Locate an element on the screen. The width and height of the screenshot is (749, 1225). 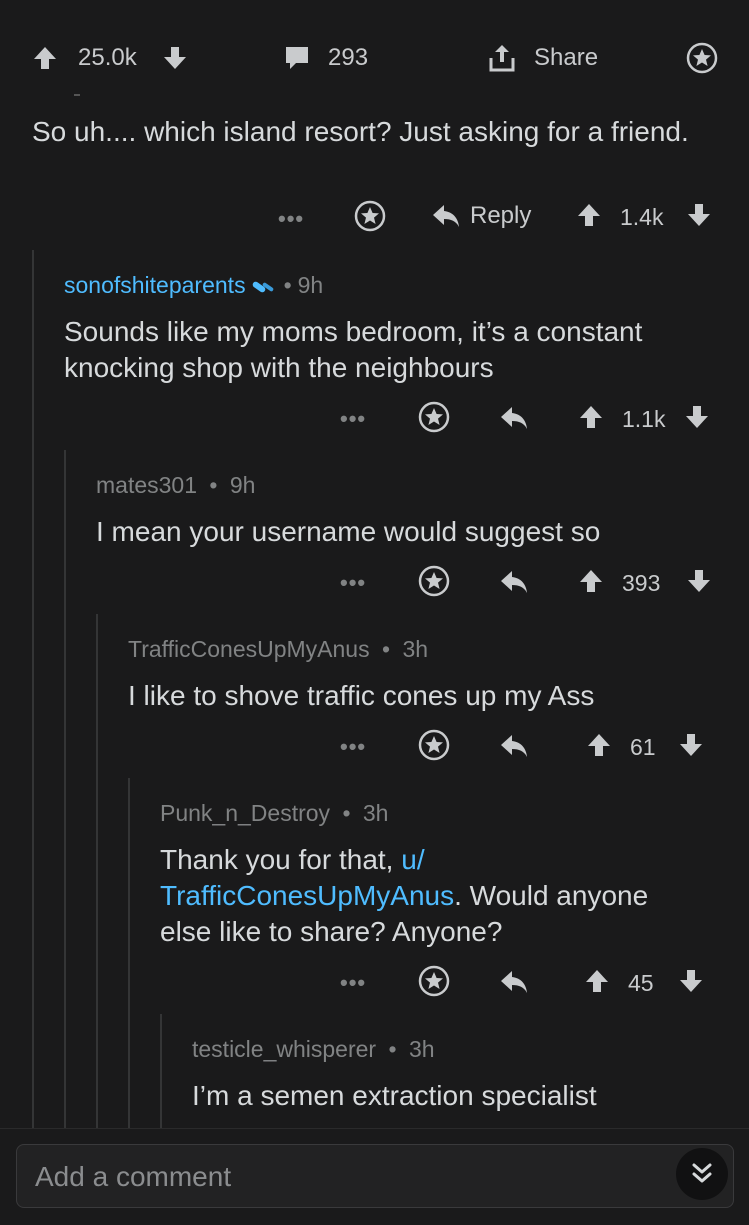
microphone-icon is located at coordinates (262, 286).